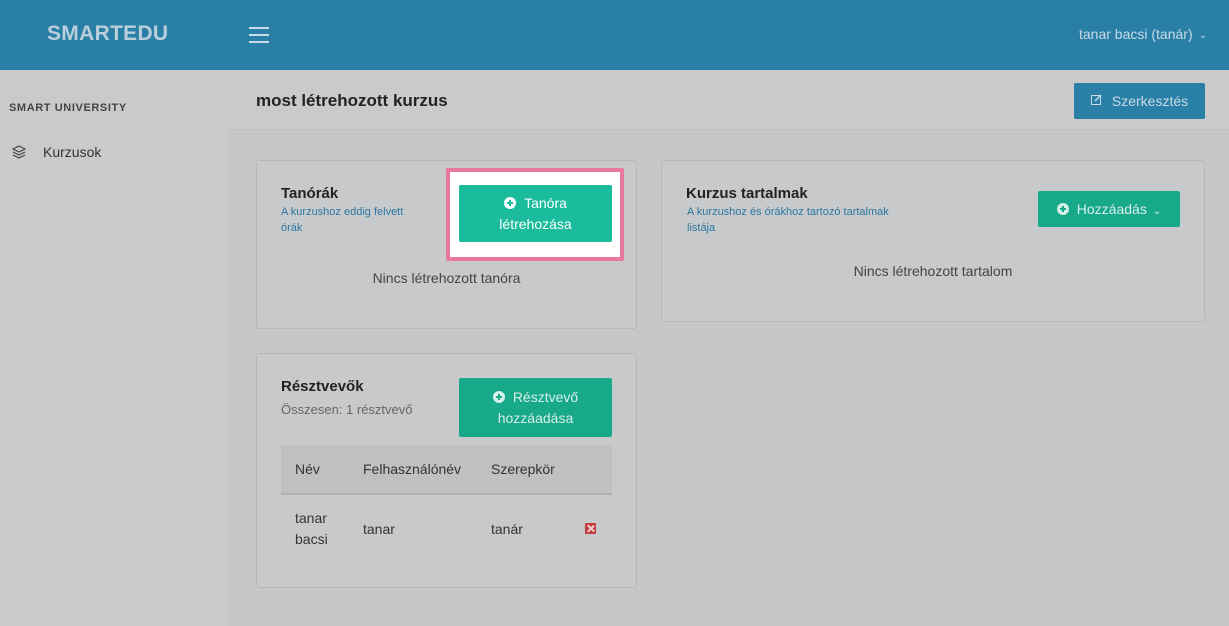  I want to click on edit-button: Szerkesztés, so click(1139, 101).